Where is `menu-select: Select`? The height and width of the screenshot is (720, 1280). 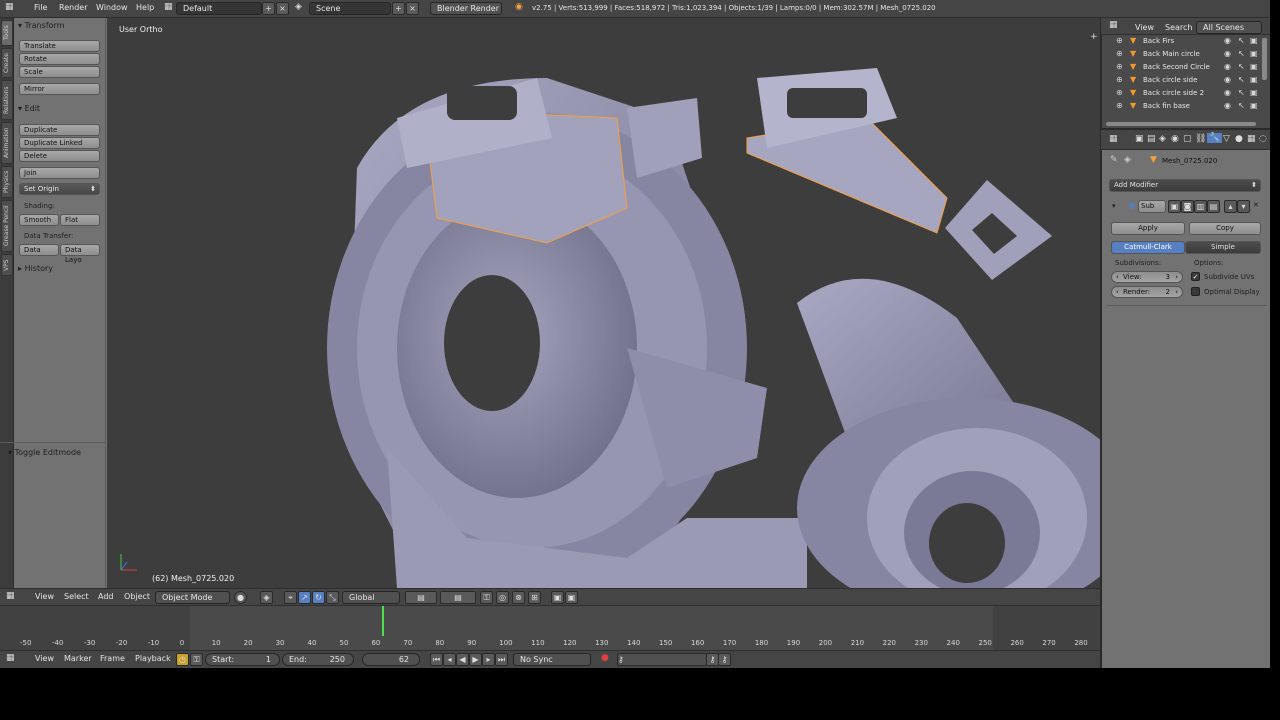 menu-select: Select is located at coordinates (76, 596).